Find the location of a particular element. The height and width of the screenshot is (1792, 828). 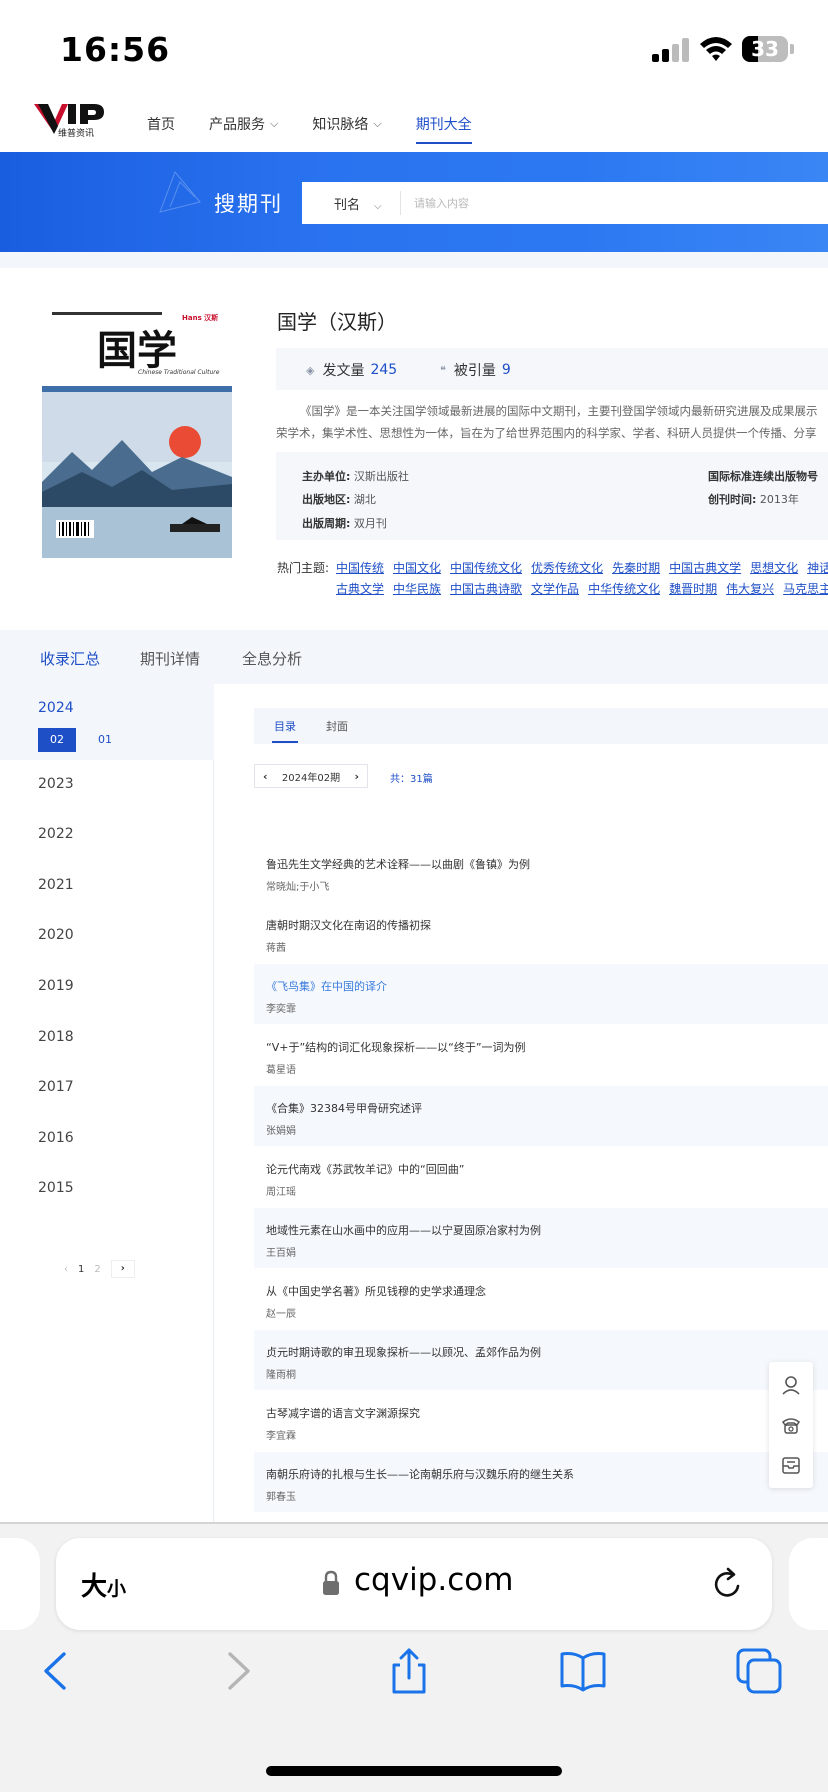

article-title: 《飞鸟集》在中国的译介 is located at coordinates (326, 986).